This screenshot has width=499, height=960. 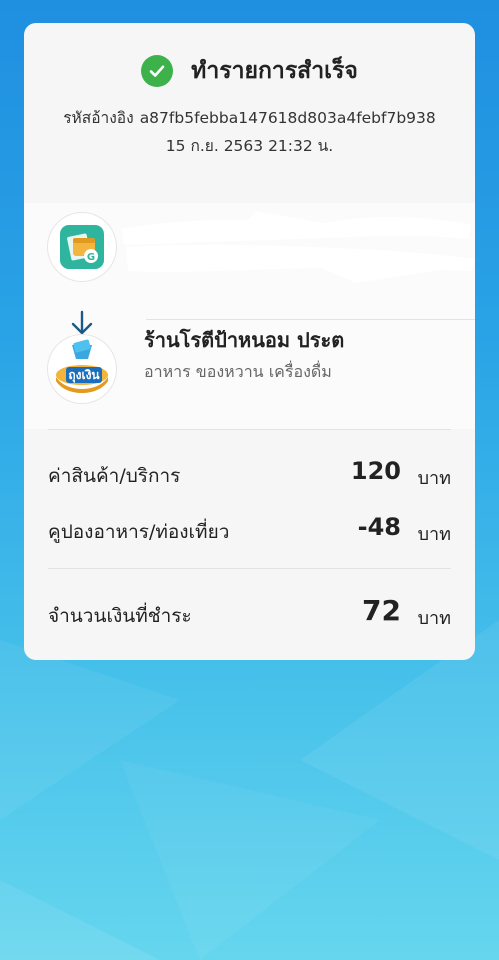 I want to click on section-divider, so click(x=249, y=429).